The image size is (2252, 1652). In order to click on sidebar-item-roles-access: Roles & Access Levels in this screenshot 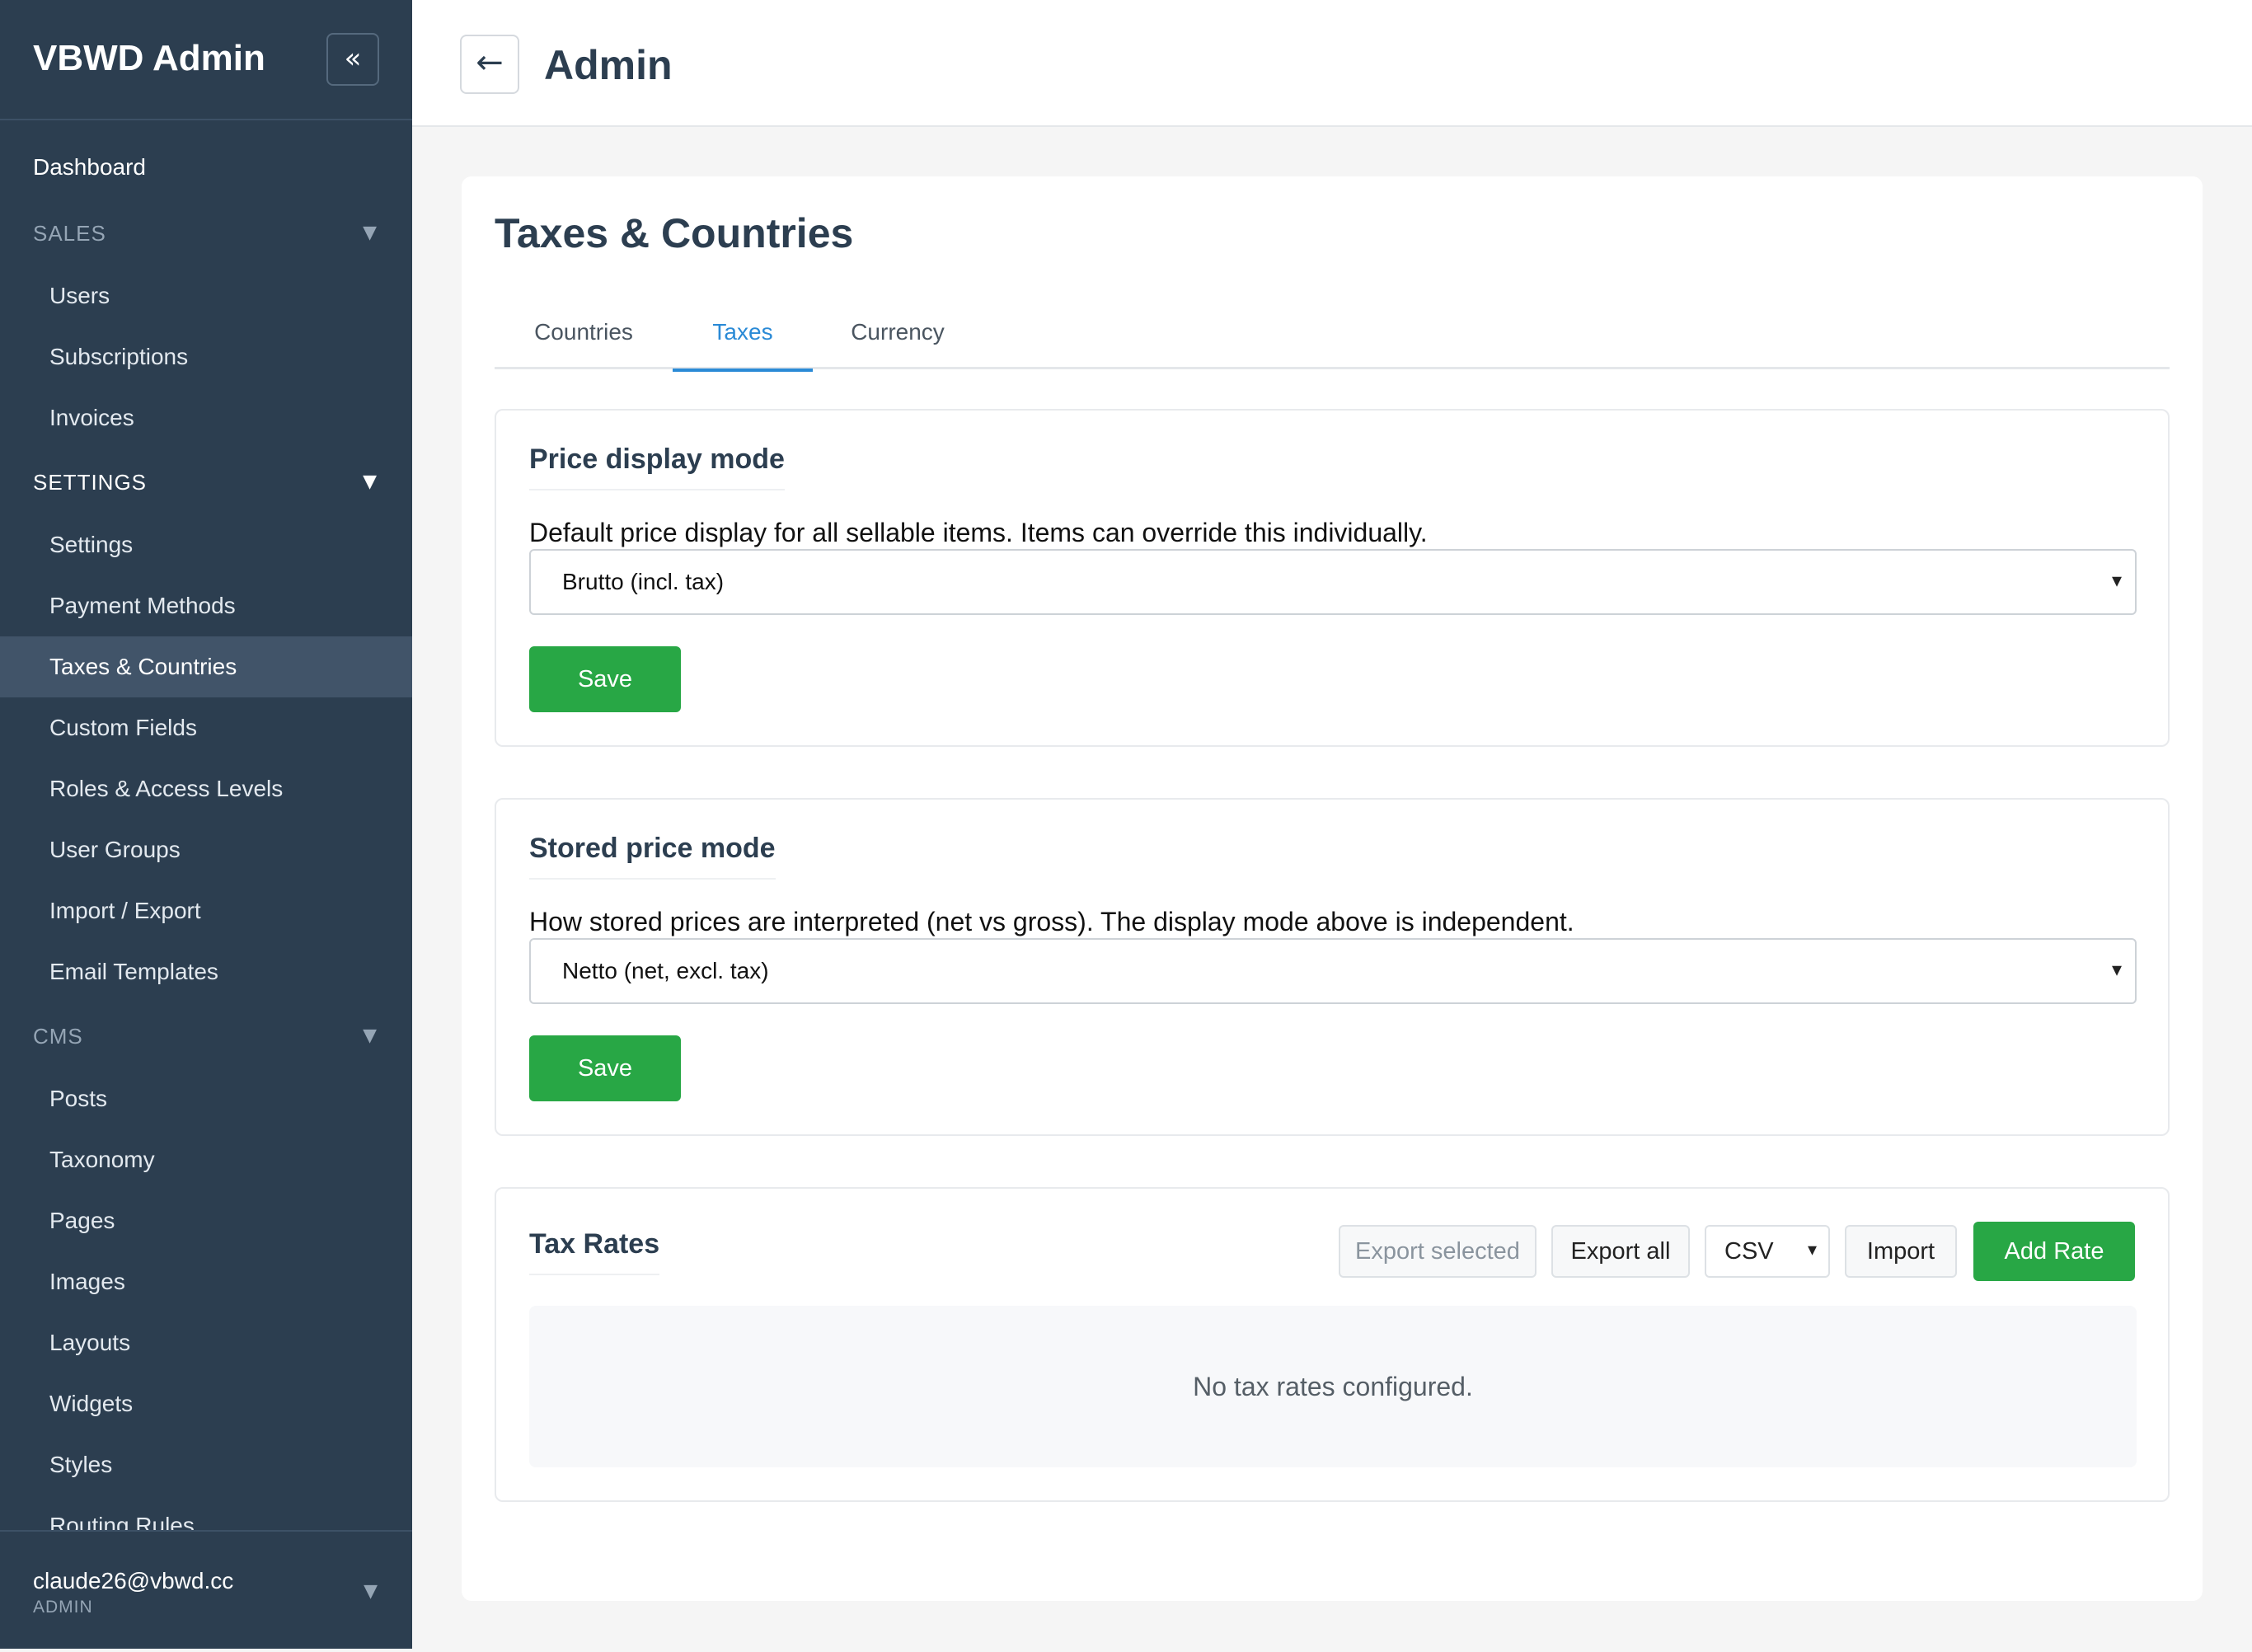, I will do `click(206, 788)`.